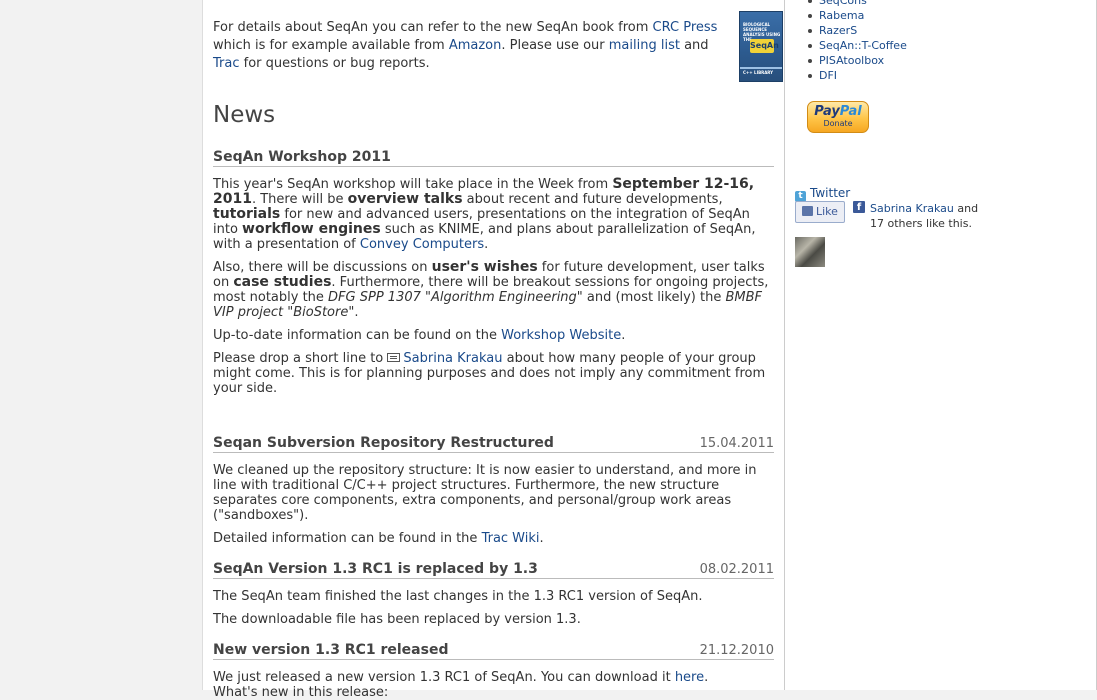 The height and width of the screenshot is (700, 1097). Describe the element at coordinates (302, 157) in the screenshot. I see `article-title: SeqAn Workshop 2011` at that location.